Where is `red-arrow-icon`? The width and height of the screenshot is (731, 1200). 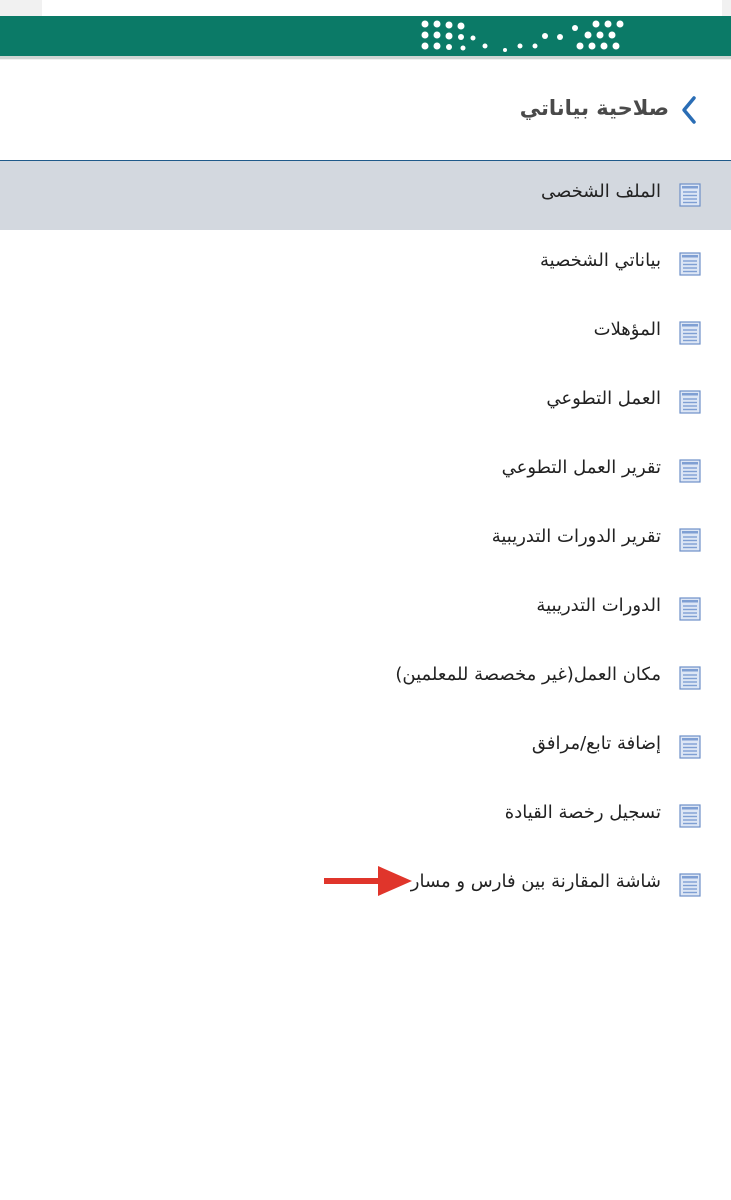
red-arrow-icon is located at coordinates (368, 881).